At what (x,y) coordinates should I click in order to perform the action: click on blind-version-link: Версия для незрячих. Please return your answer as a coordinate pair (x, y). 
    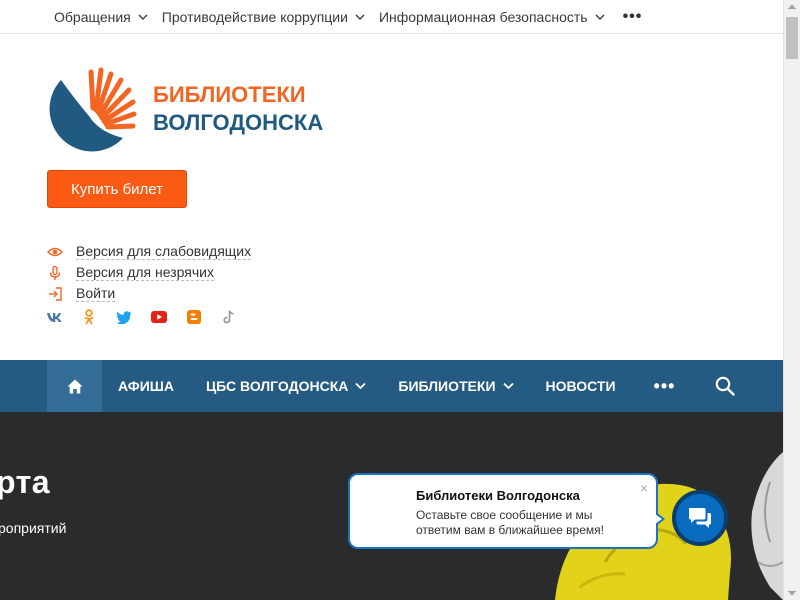
    Looking at the image, I should click on (149, 272).